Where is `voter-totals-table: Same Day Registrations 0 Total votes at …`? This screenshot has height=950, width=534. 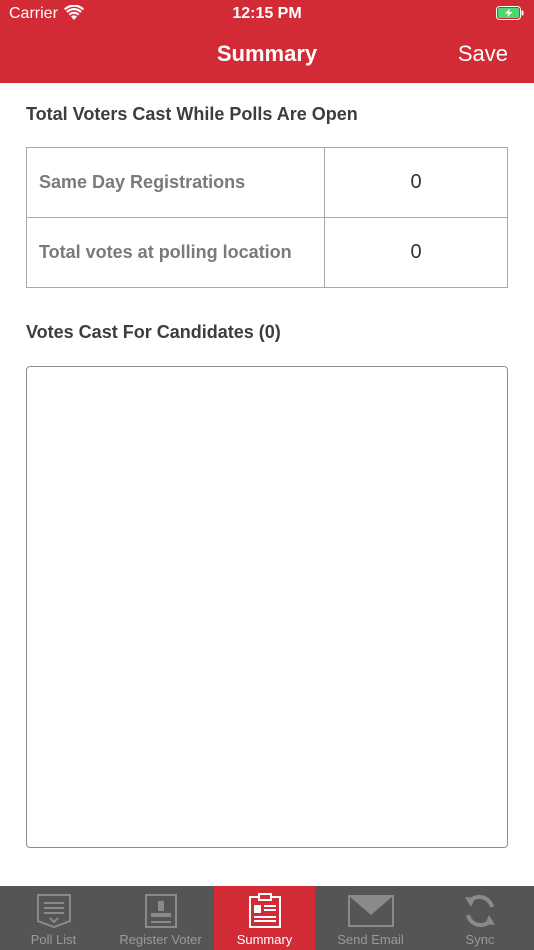
voter-totals-table: Same Day Registrations 0 Total votes at … is located at coordinates (267, 217).